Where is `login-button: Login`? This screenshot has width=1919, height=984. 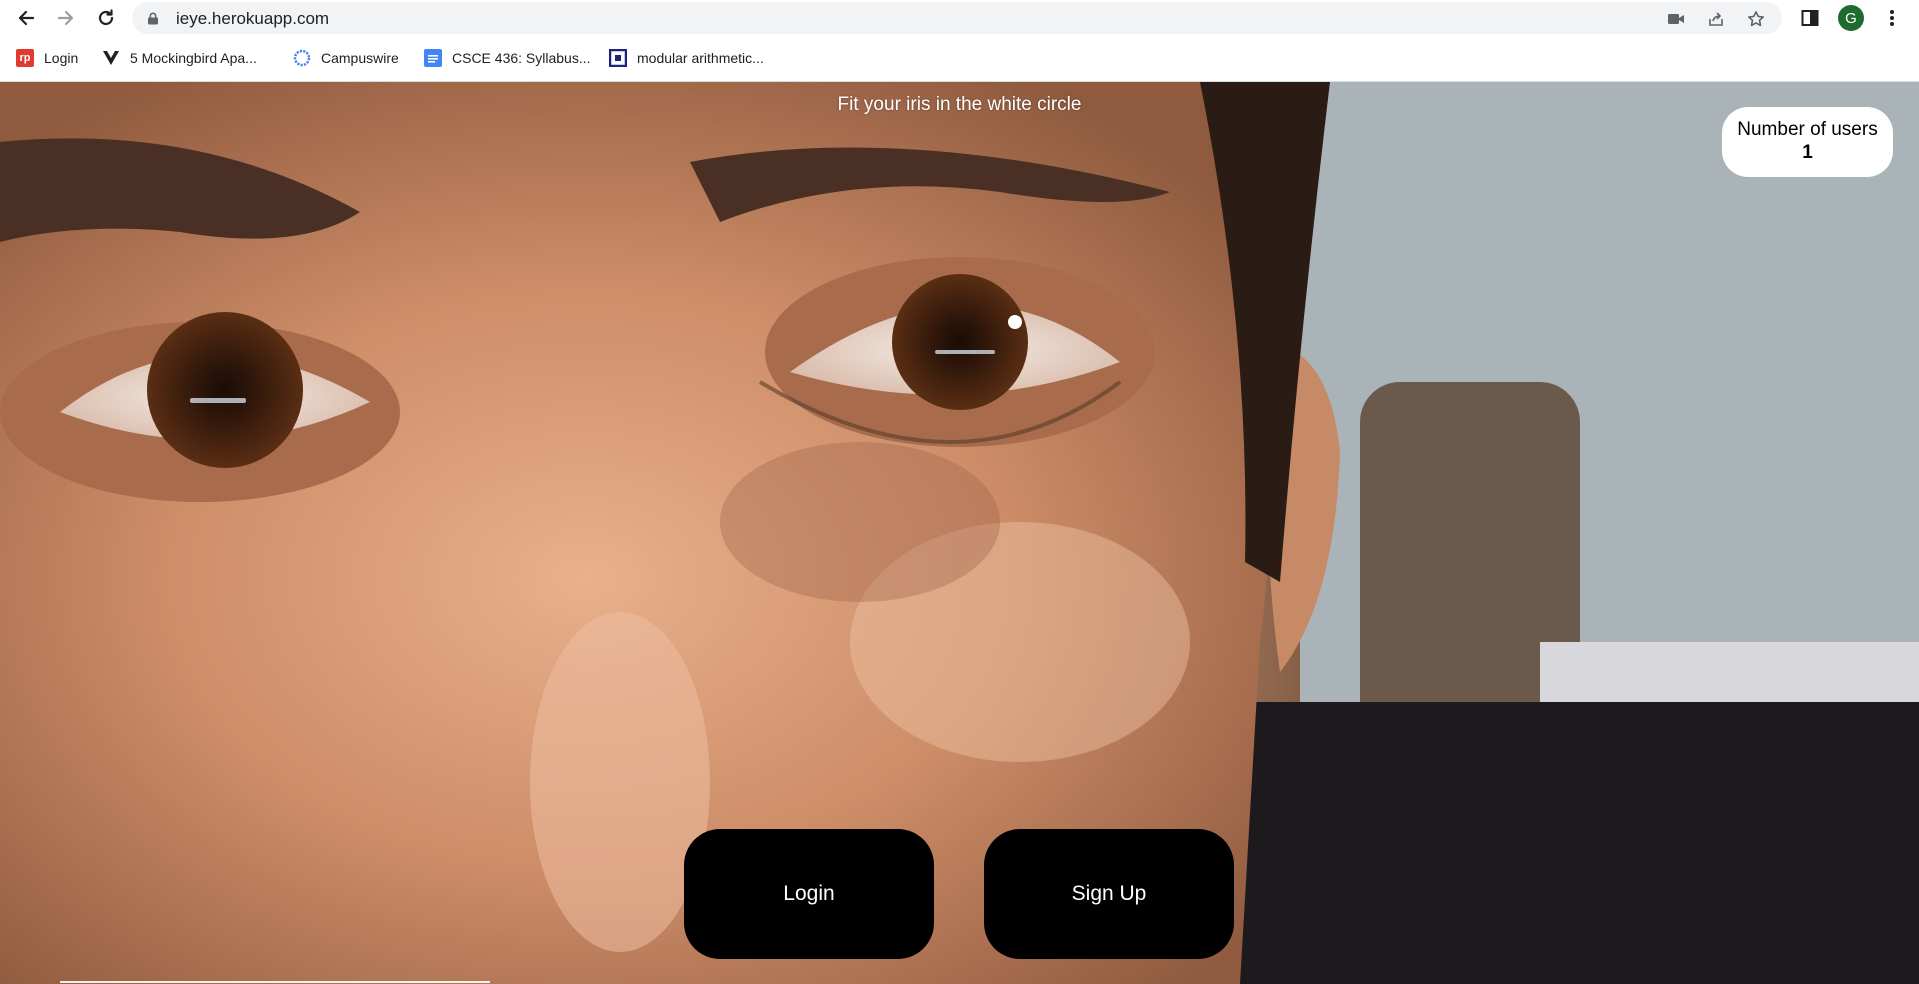
login-button: Login is located at coordinates (809, 894).